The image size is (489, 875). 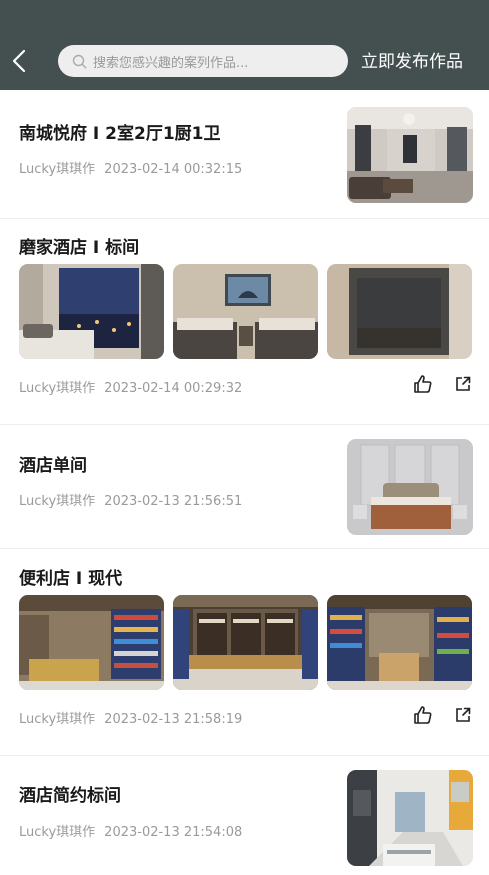 What do you see at coordinates (412, 62) in the screenshot?
I see `publish-work-button: 立即发布作品` at bounding box center [412, 62].